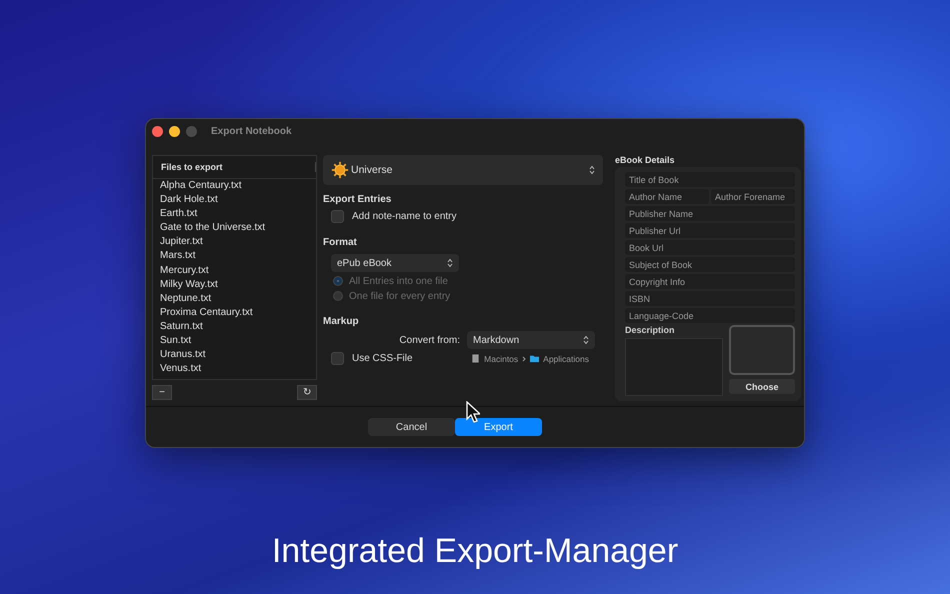 This screenshot has width=950, height=594. I want to click on refresh-button: ↻, so click(307, 392).